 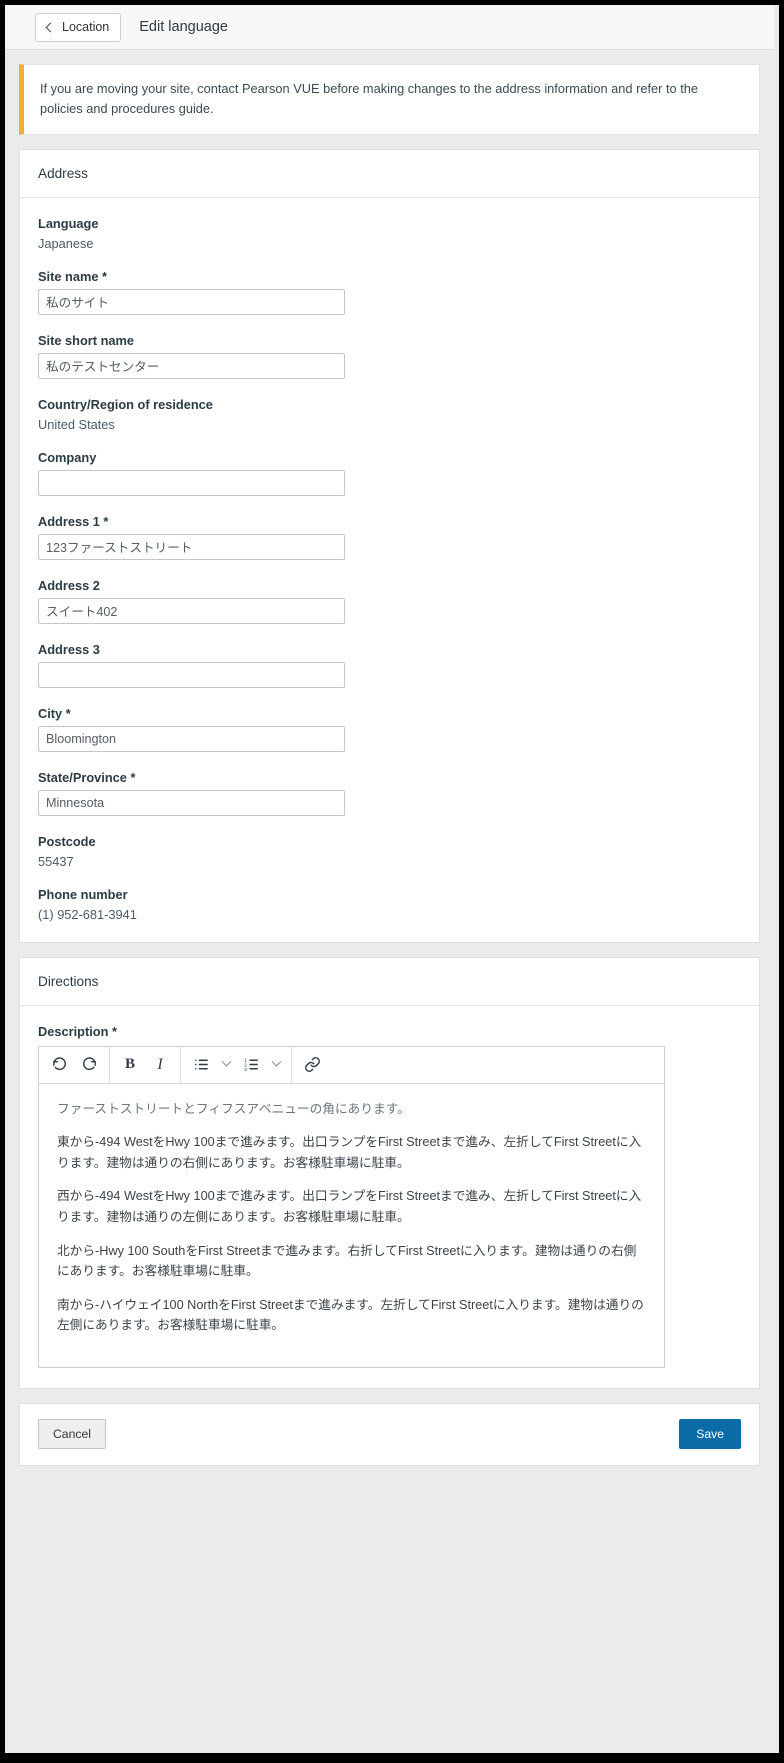 What do you see at coordinates (233, 1108) in the screenshot?
I see `description-paragraph: ファーストストリートとフィフスアベニューの角にあります。` at bounding box center [233, 1108].